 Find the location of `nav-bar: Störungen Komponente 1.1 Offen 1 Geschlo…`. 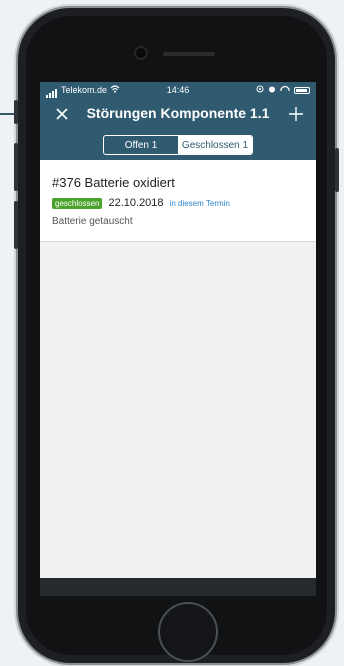

nav-bar: Störungen Komponente 1.1 Offen 1 Geschlo… is located at coordinates (178, 129).